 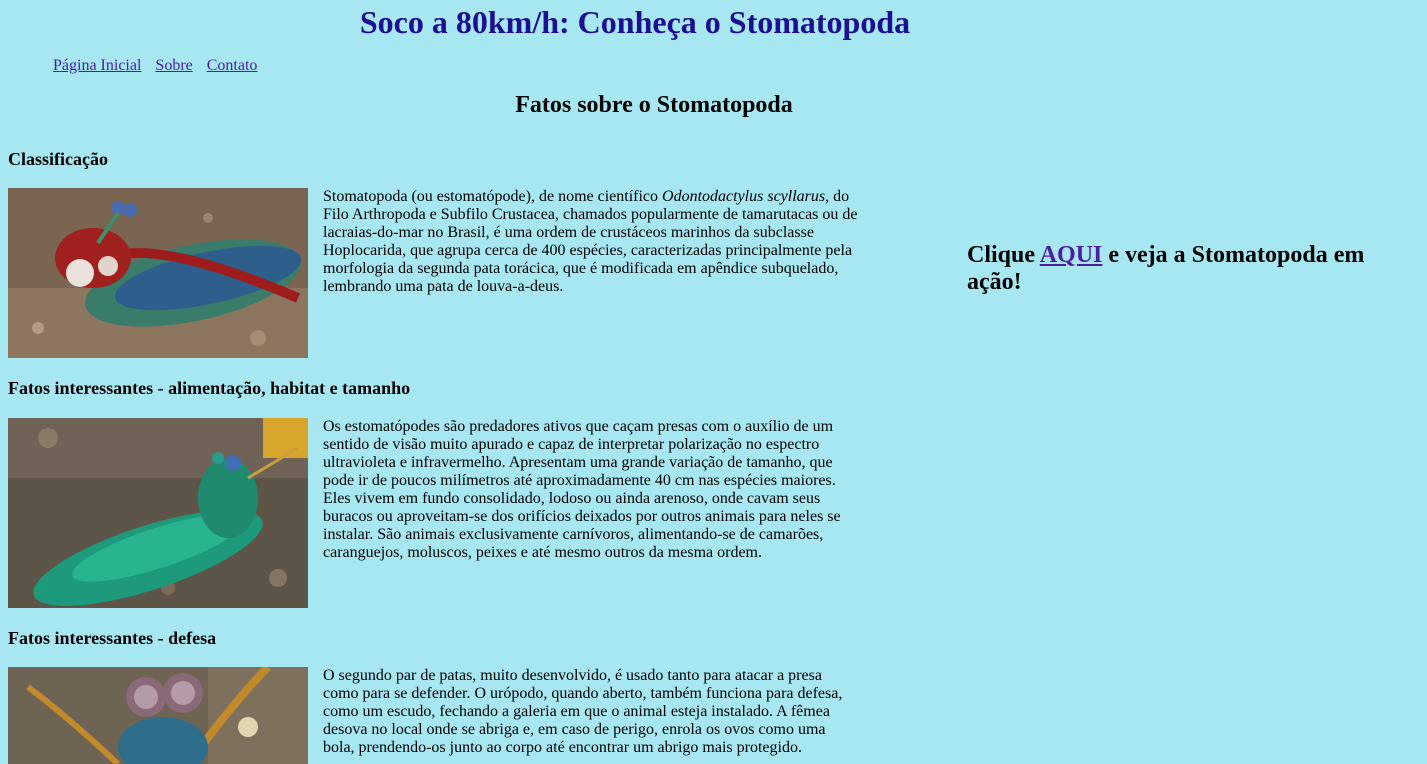 I want to click on video-link: AQUI, so click(x=1071, y=255).